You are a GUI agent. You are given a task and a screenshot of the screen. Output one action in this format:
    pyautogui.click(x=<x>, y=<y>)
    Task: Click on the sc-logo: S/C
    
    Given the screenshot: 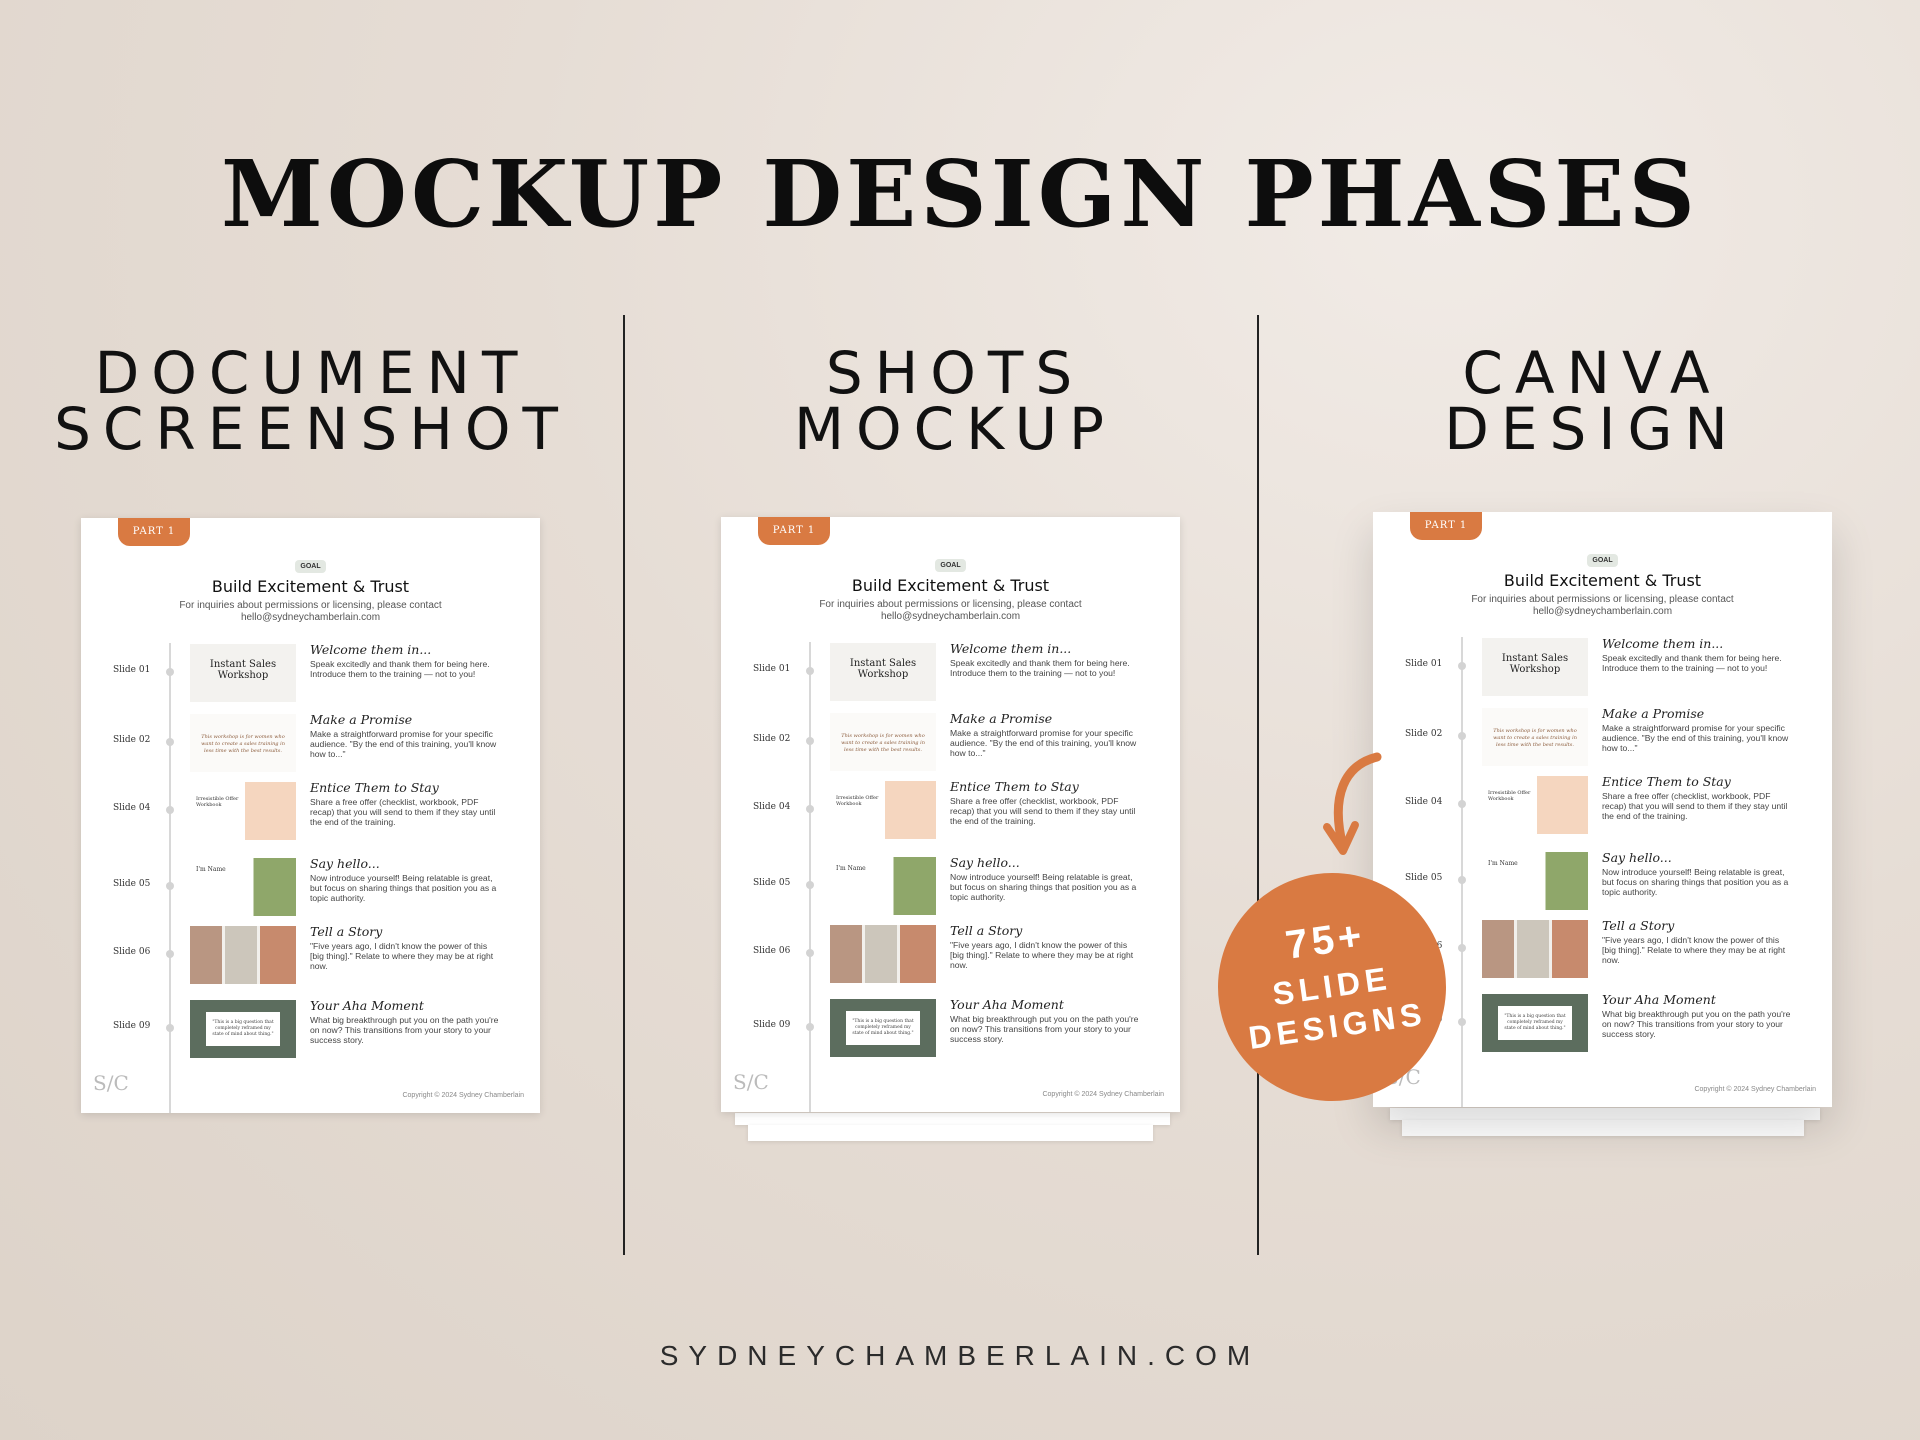 What is the action you would take?
    pyautogui.click(x=751, y=1082)
    